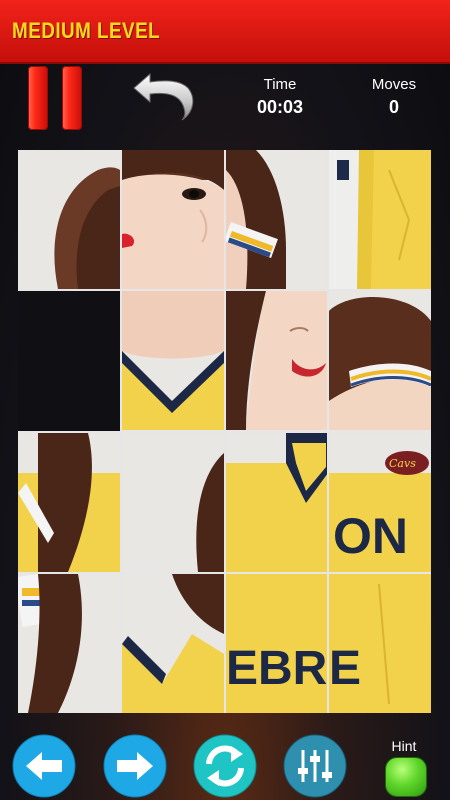  I want to click on time-value: 00:03, so click(280, 107).